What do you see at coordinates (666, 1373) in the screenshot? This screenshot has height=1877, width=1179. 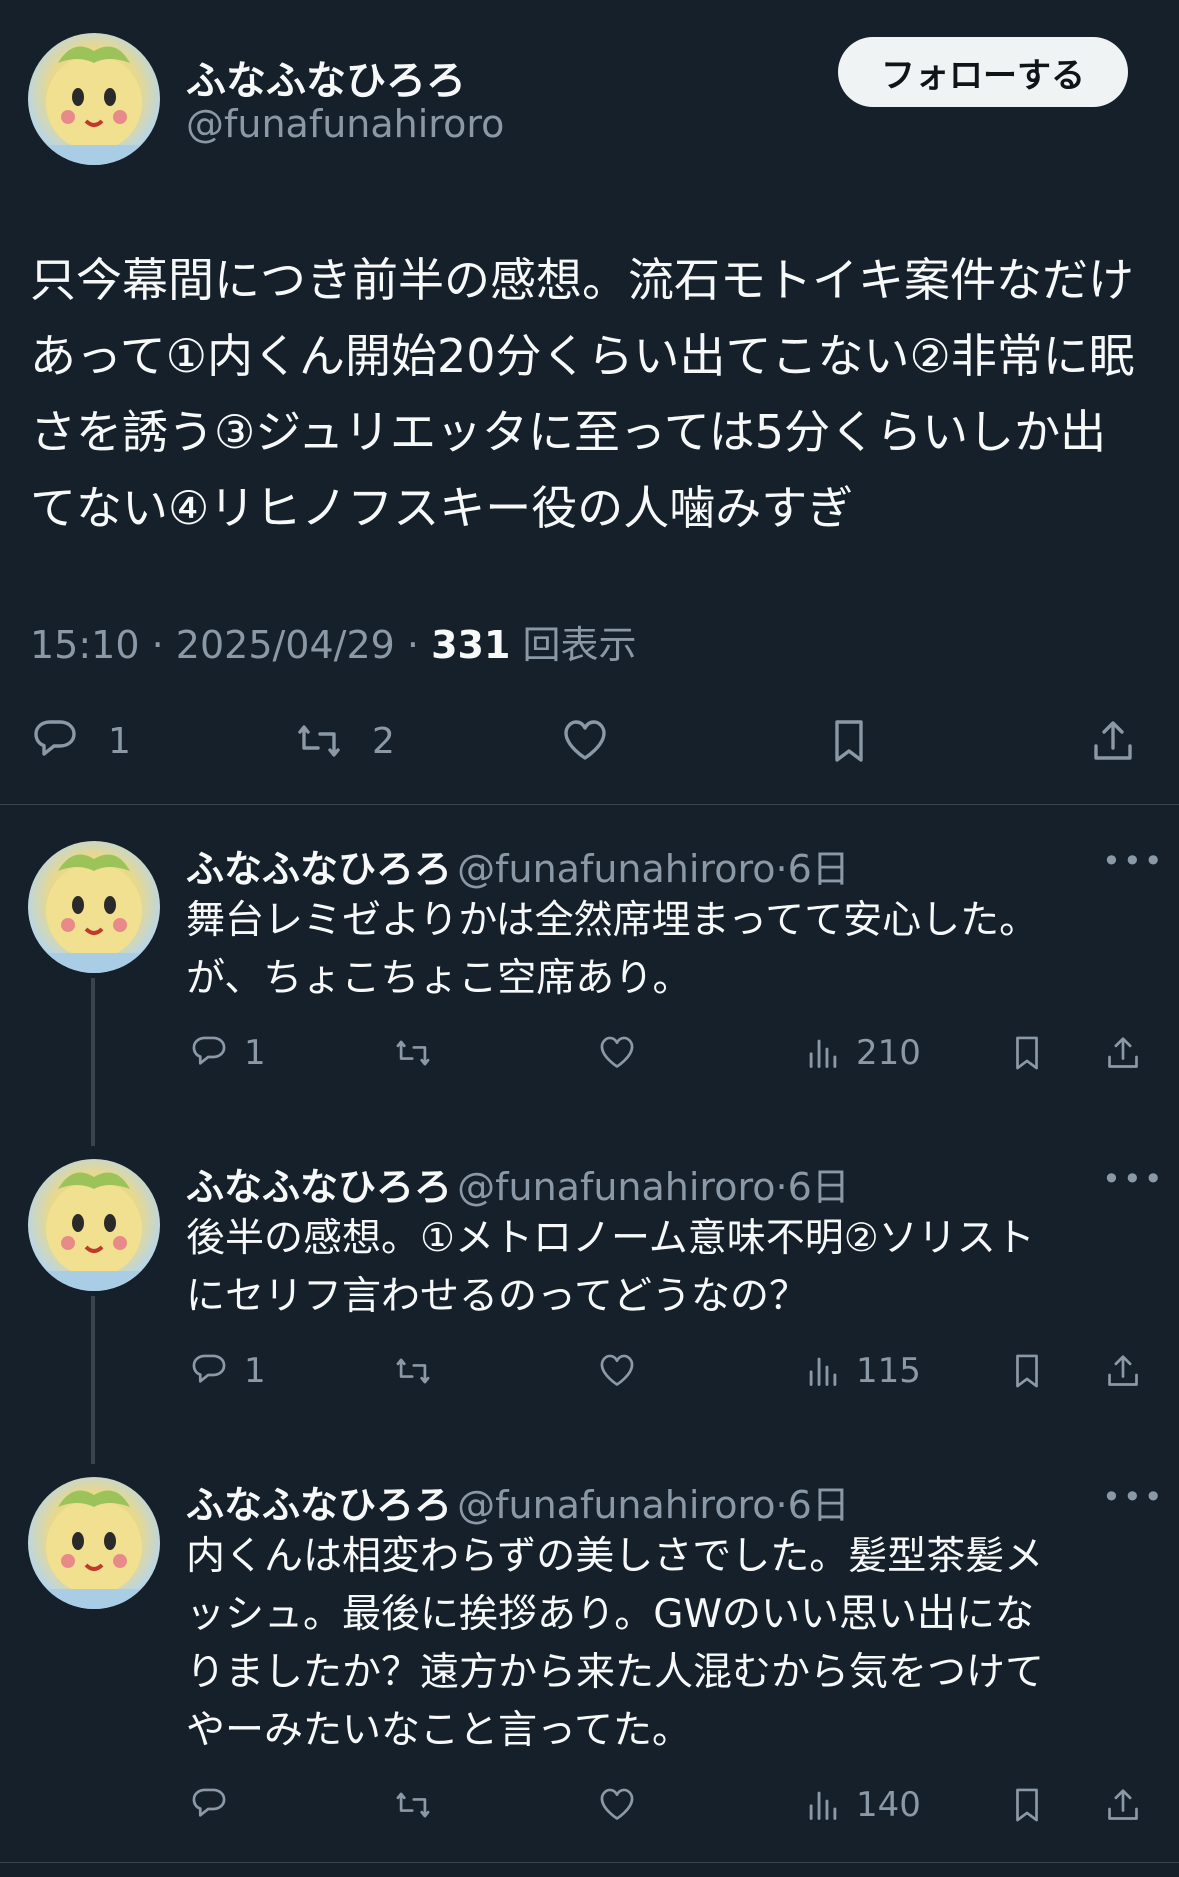 I see `reply-actions: 1 115` at bounding box center [666, 1373].